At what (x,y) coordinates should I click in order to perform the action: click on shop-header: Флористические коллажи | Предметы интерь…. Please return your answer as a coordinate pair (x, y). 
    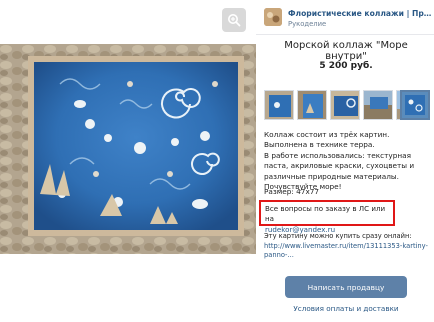
    Looking at the image, I should click on (349, 19).